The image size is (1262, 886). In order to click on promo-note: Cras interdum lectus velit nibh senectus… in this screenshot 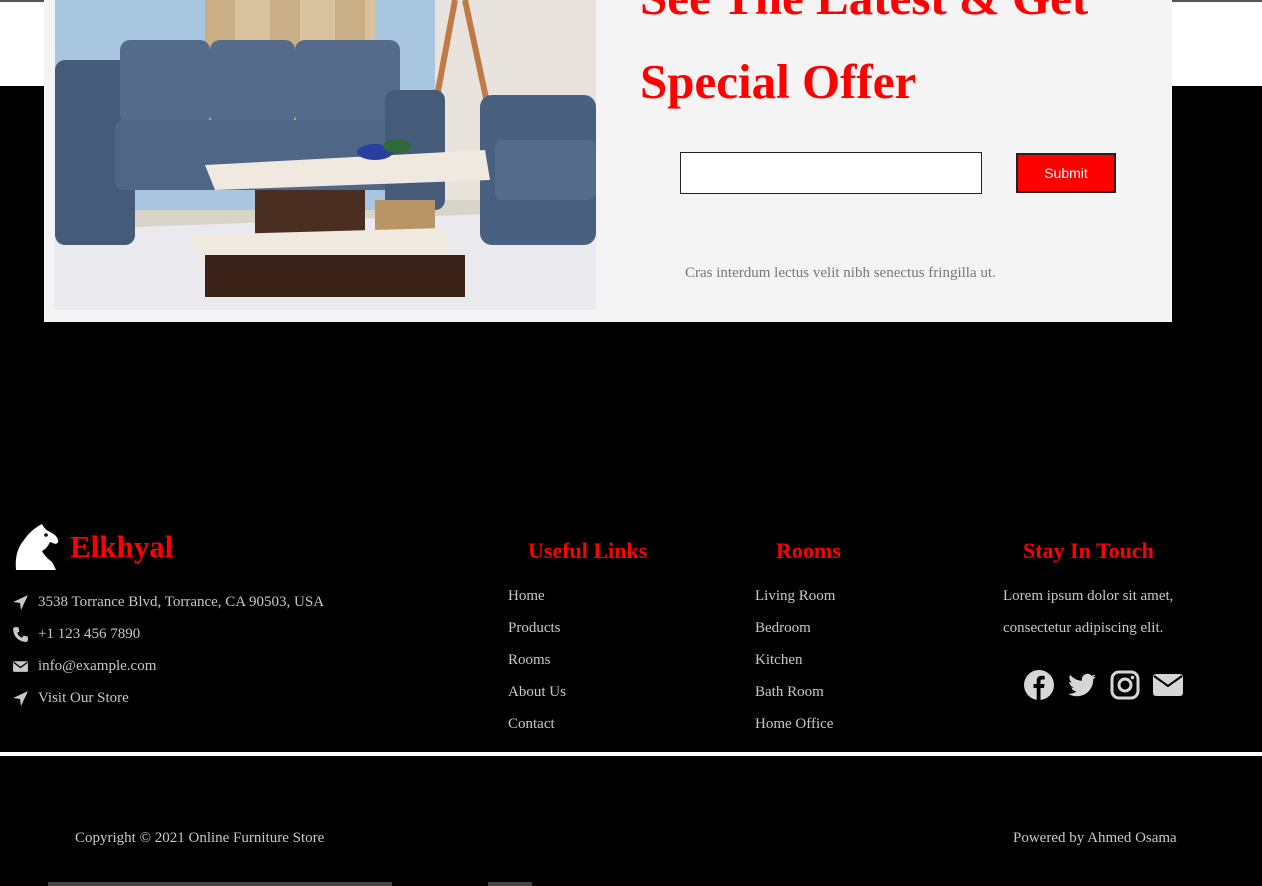, I will do `click(840, 273)`.